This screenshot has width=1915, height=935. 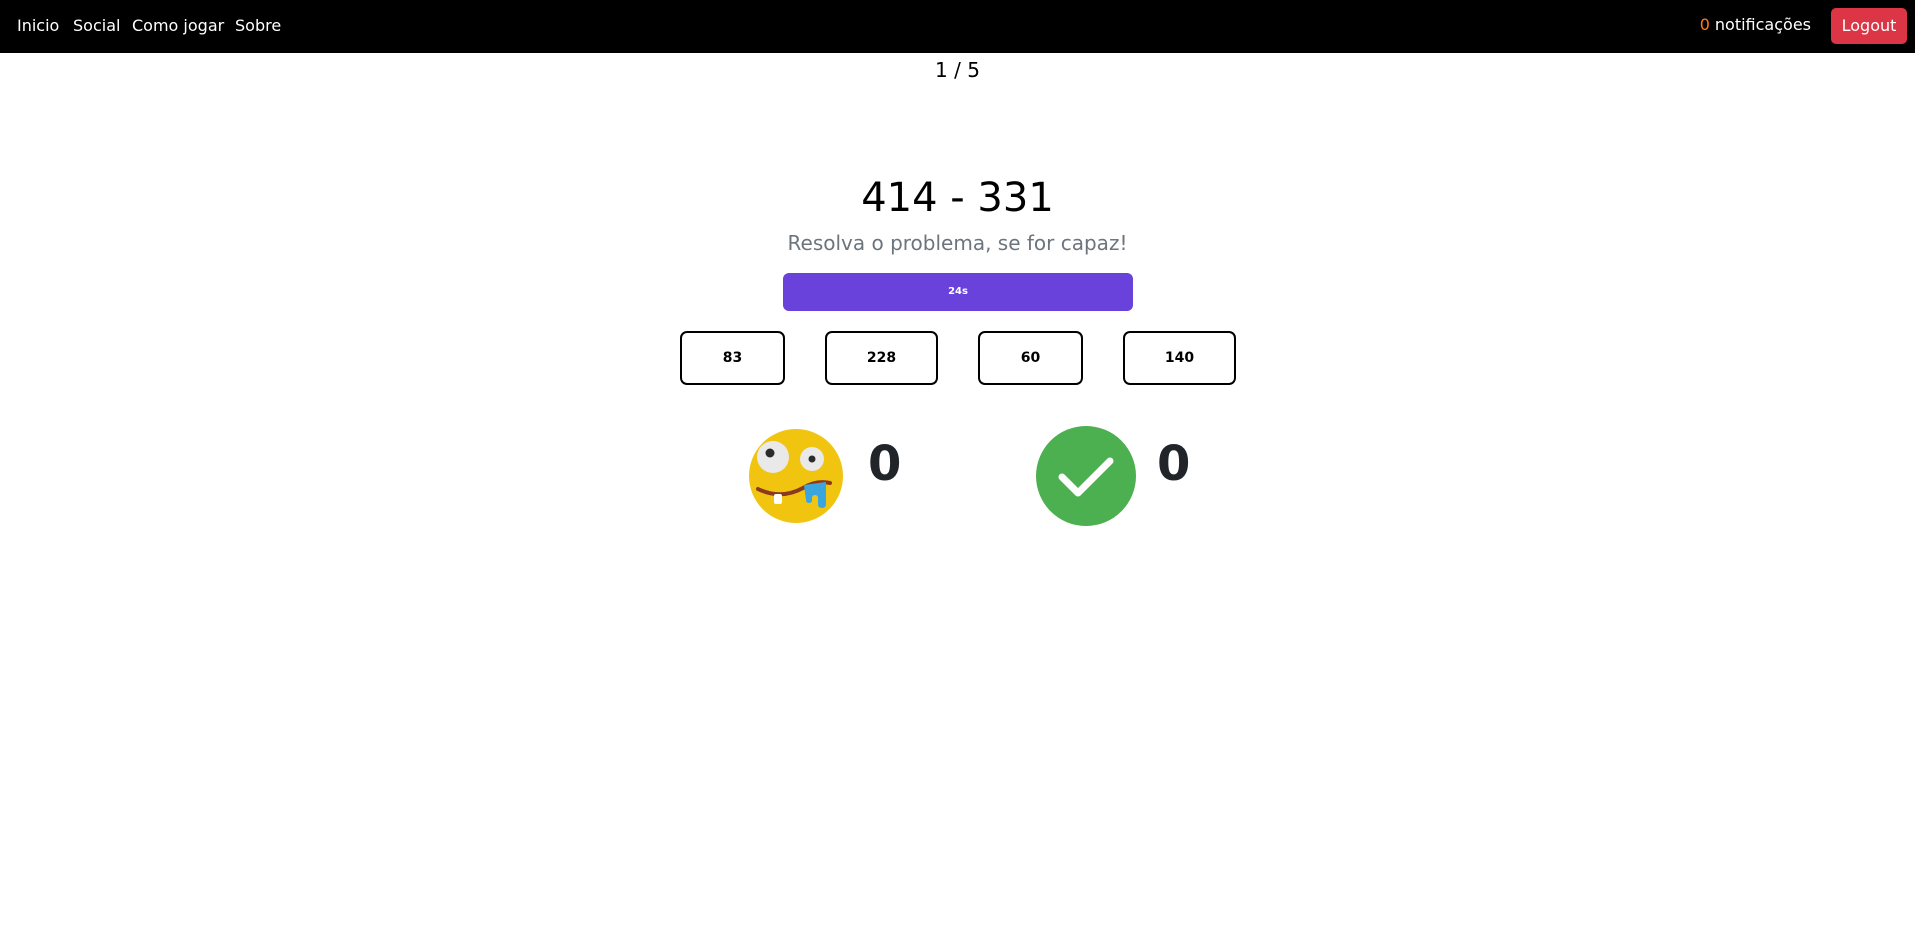 What do you see at coordinates (38, 26) in the screenshot?
I see `nav-link-inicio: Inicio` at bounding box center [38, 26].